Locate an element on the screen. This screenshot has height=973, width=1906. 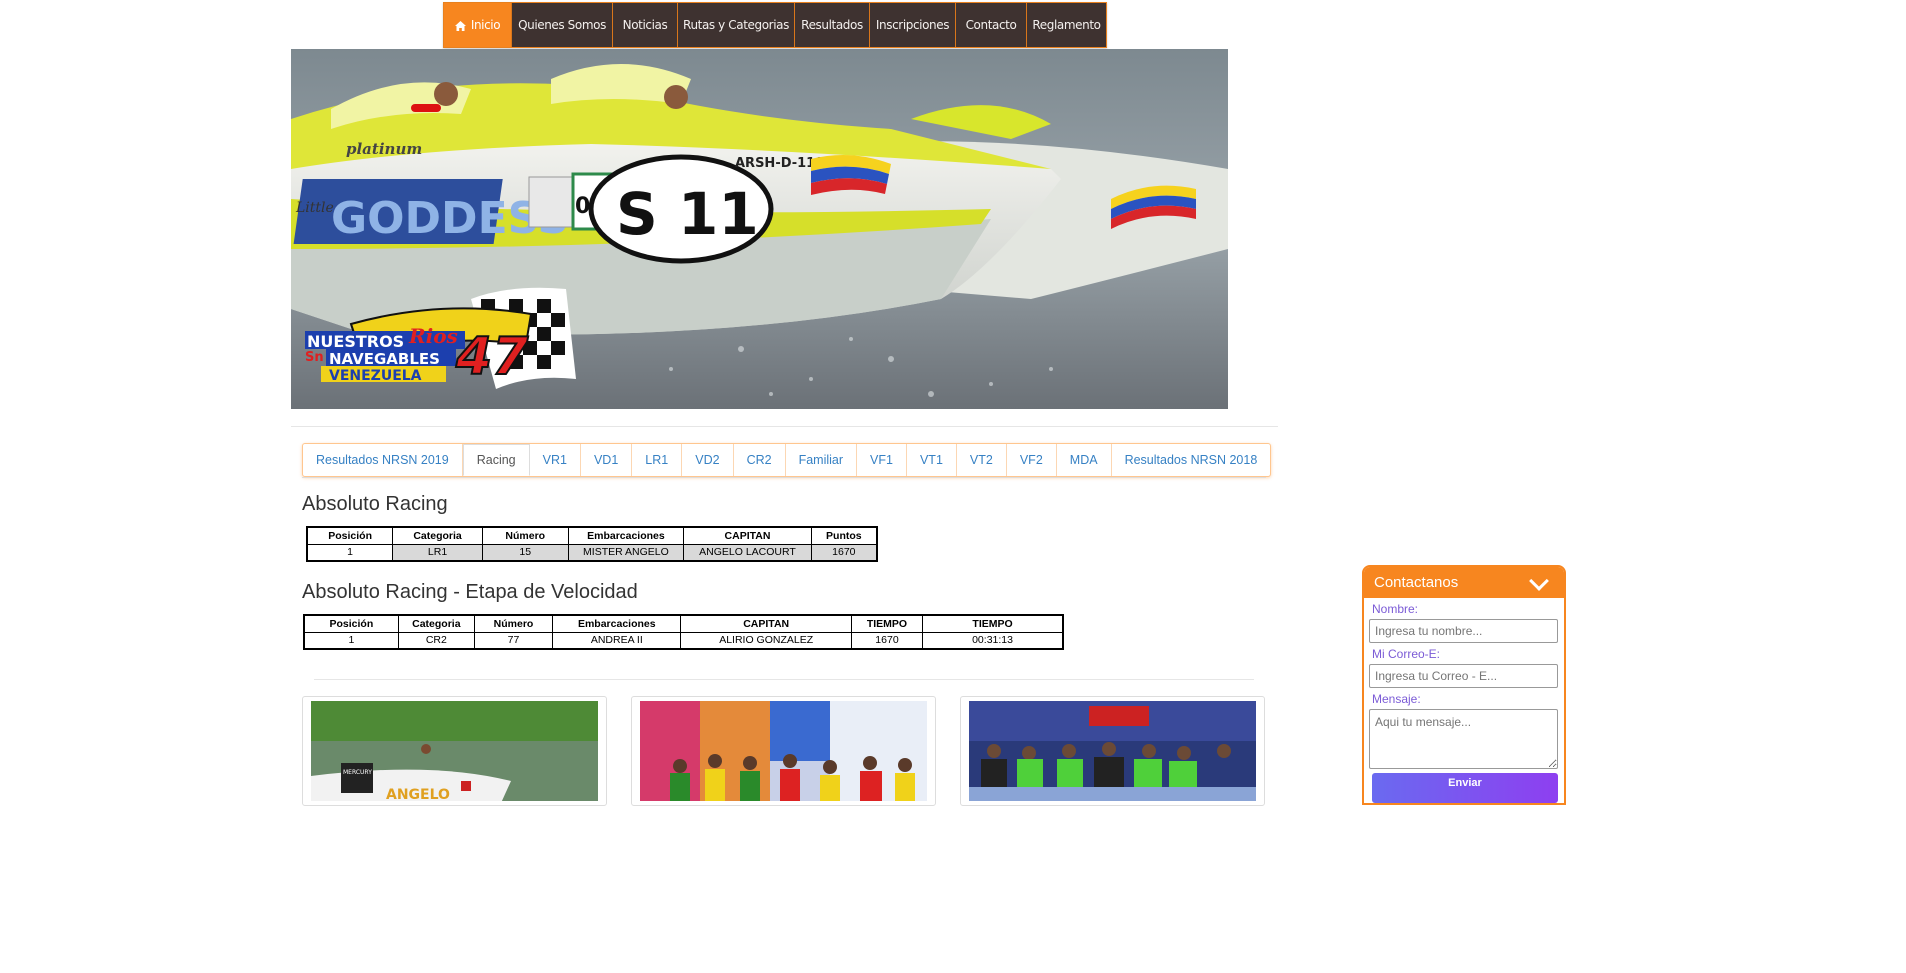
logo-text: NUESTROS is located at coordinates (355, 341).